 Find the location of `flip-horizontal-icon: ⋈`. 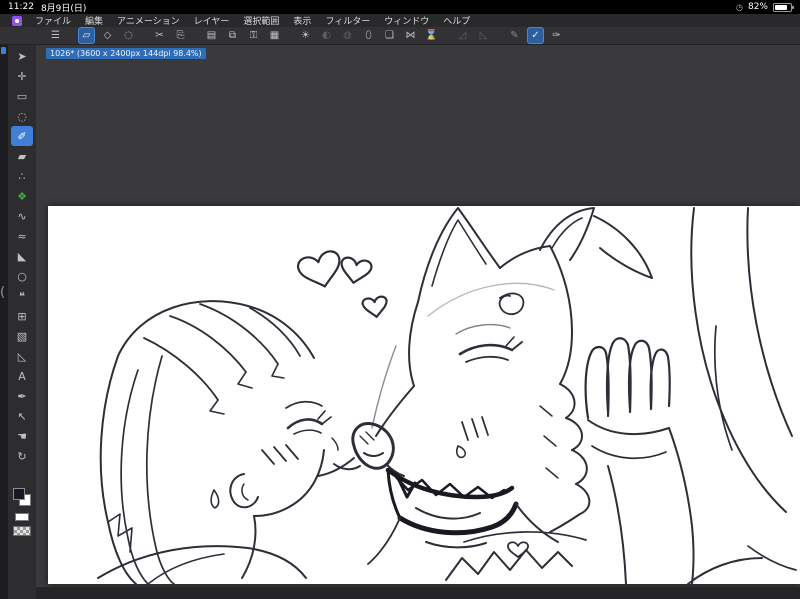

flip-horizontal-icon: ⋈ is located at coordinates (410, 35).